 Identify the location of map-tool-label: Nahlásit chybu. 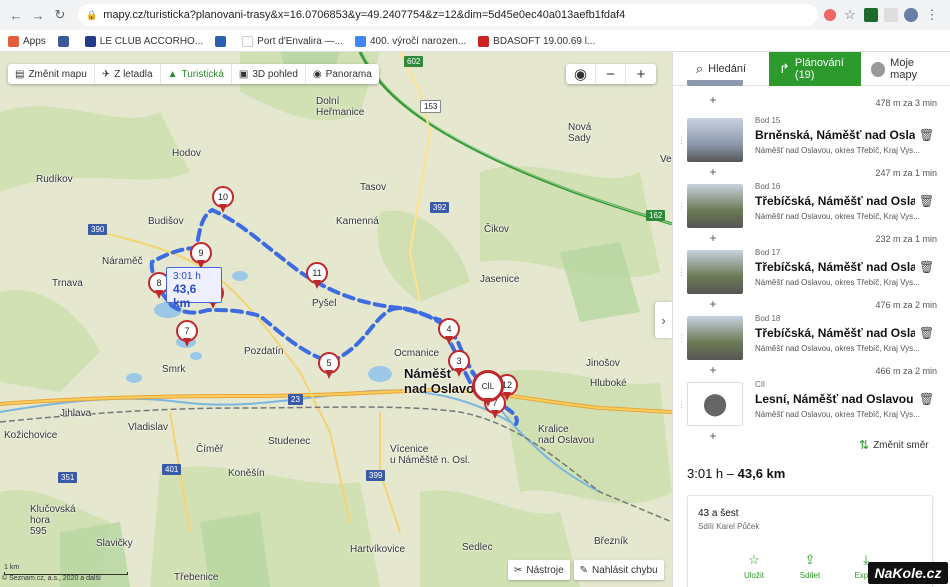
(625, 570).